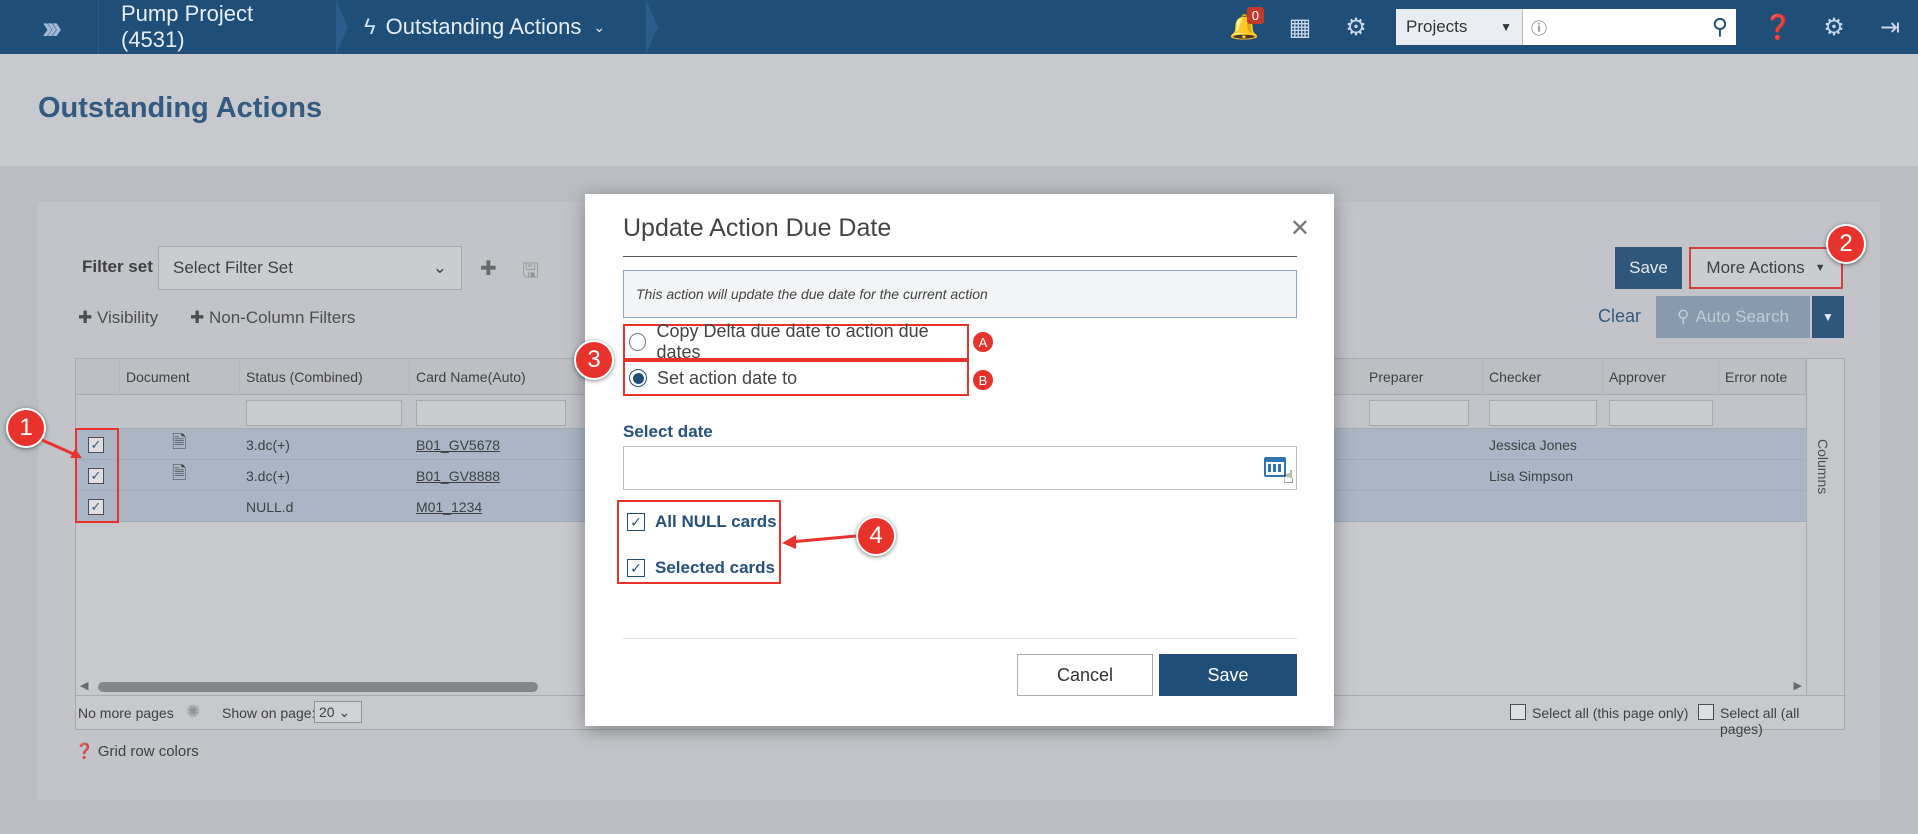 The width and height of the screenshot is (1918, 834). Describe the element at coordinates (1720, 27) in the screenshot. I see `search-icon: ⚲` at that location.